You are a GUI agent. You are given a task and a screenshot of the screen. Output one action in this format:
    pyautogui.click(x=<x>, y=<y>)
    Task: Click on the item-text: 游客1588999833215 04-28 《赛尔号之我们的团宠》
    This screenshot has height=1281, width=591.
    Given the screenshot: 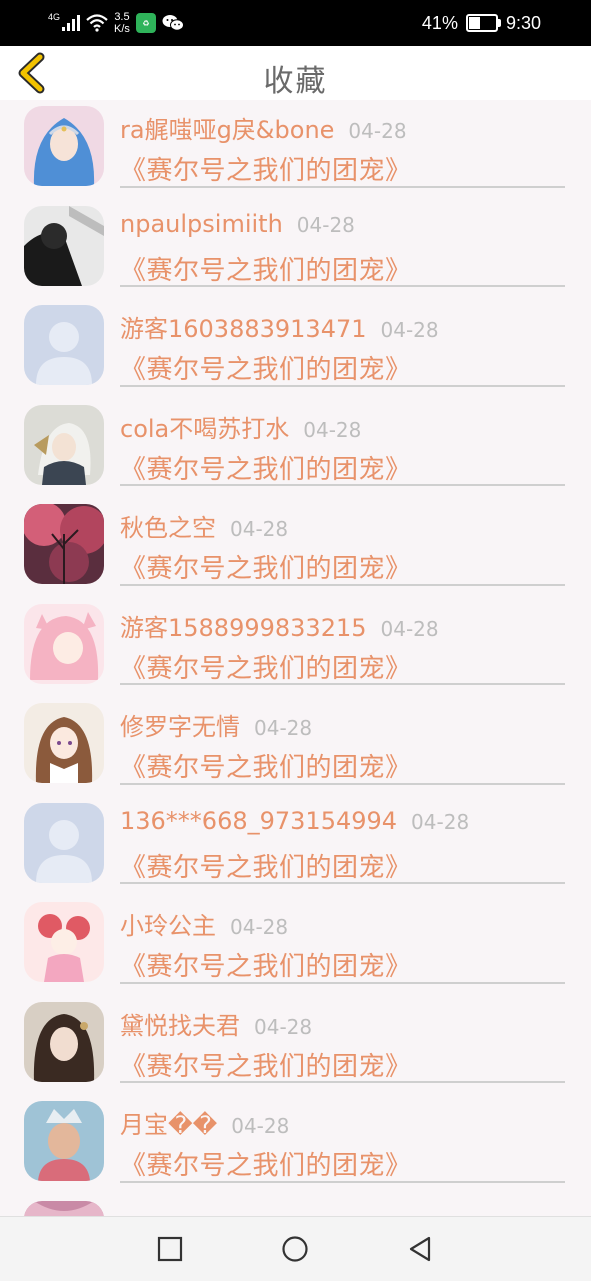 What is the action you would take?
    pyautogui.click(x=342, y=646)
    